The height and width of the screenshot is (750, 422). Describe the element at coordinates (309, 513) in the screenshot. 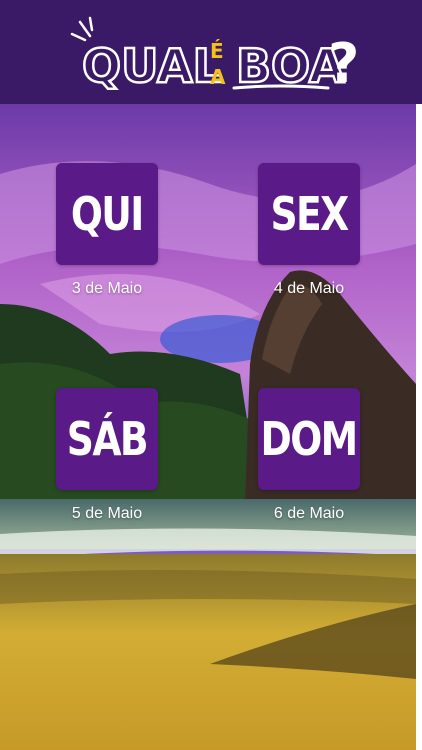

I see `day-date-label: 6 de Maio` at that location.